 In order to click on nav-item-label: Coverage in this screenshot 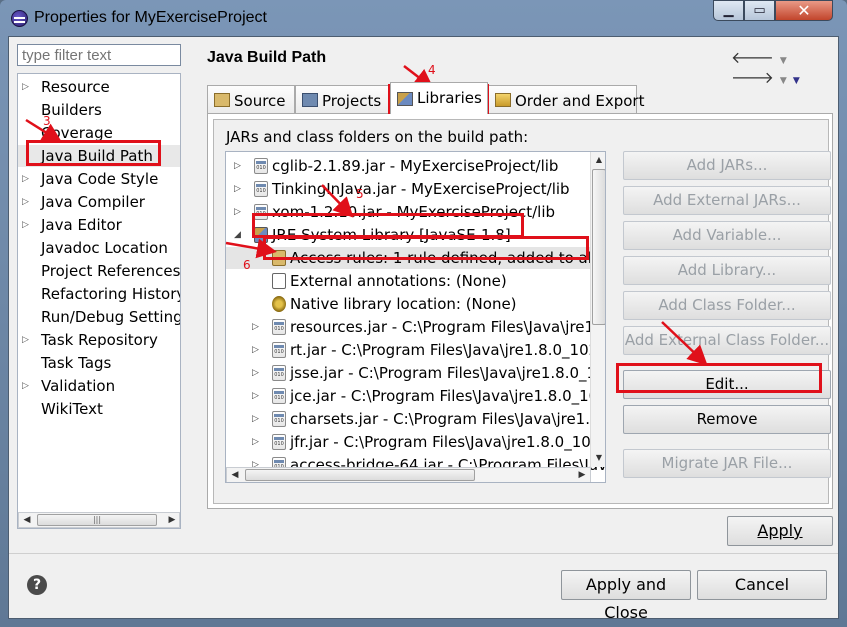, I will do `click(77, 133)`.